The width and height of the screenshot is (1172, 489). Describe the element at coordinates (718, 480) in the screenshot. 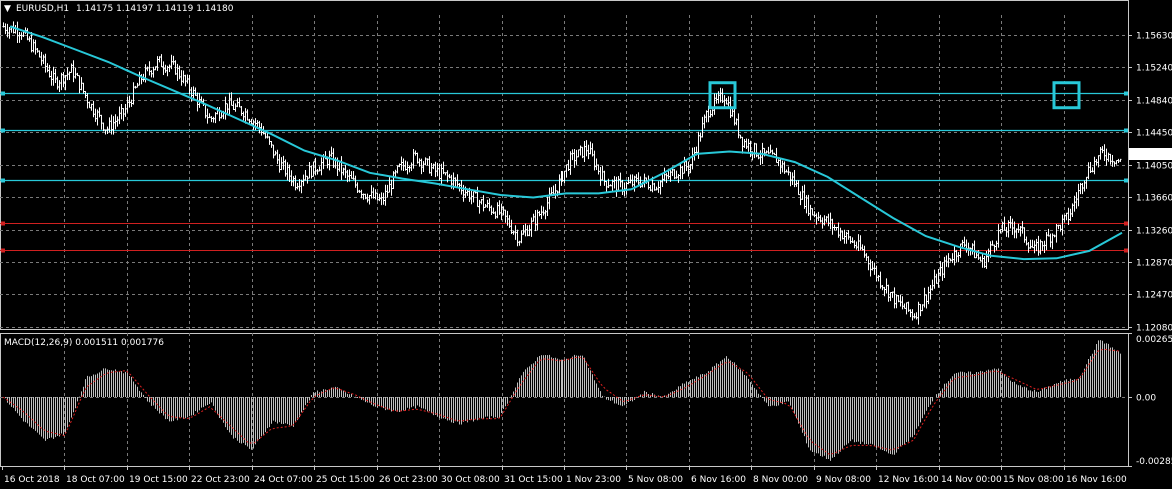

I see `x-tick-label: 6 Nov 16:00` at that location.